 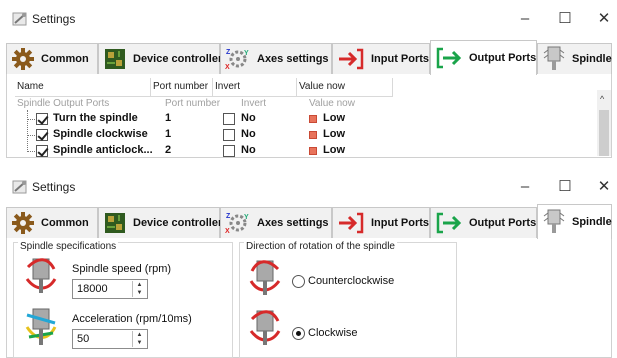 What do you see at coordinates (604, 133) in the screenshot?
I see `scroll-thumb` at bounding box center [604, 133].